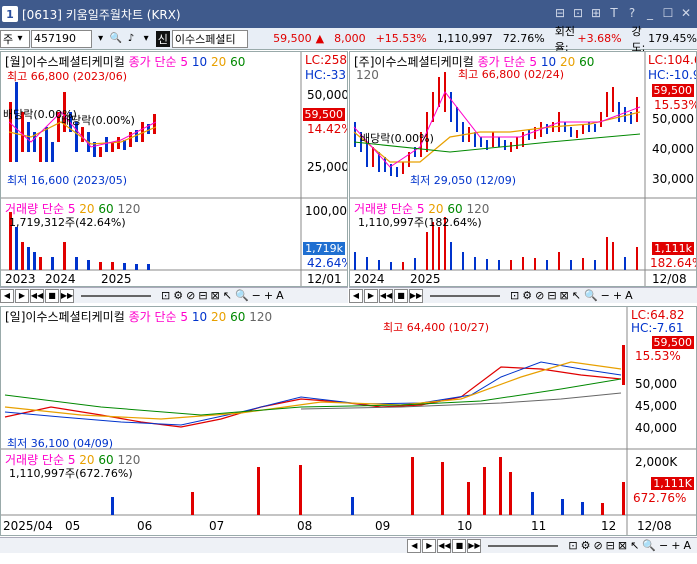 The width and height of the screenshot is (697, 564). Describe the element at coordinates (614, 13) in the screenshot. I see `text-icon: T` at that location.